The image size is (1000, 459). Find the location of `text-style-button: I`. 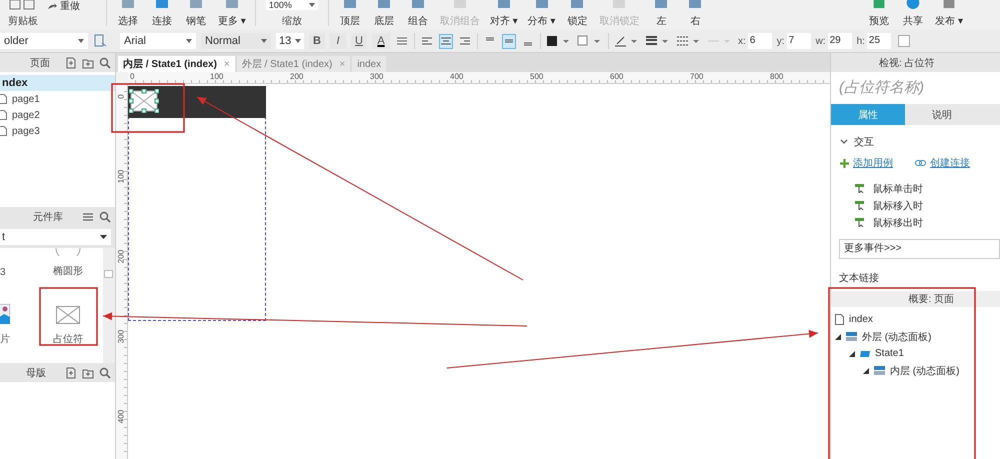

text-style-button: I is located at coordinates (338, 41).